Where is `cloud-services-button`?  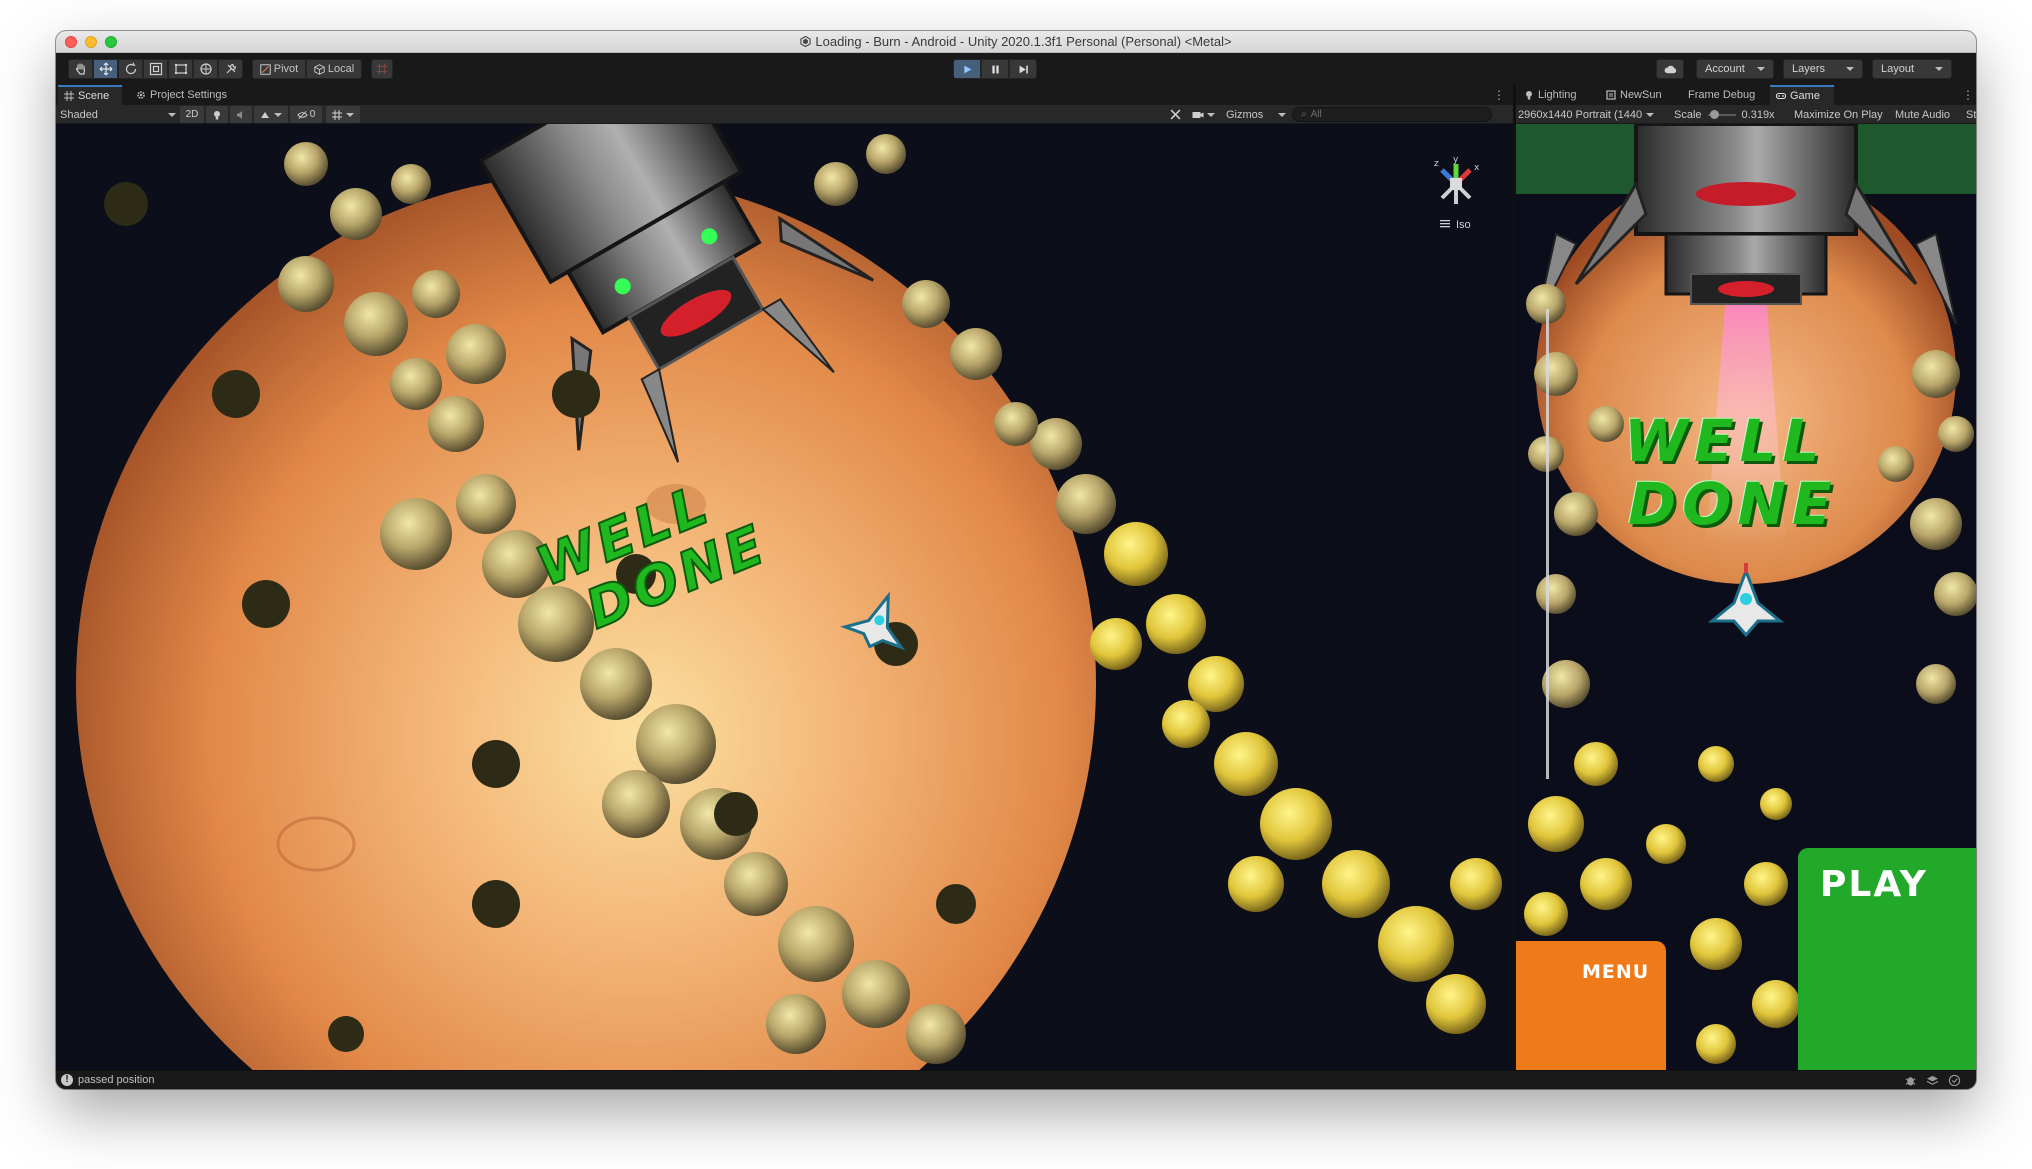
cloud-services-button is located at coordinates (1670, 69).